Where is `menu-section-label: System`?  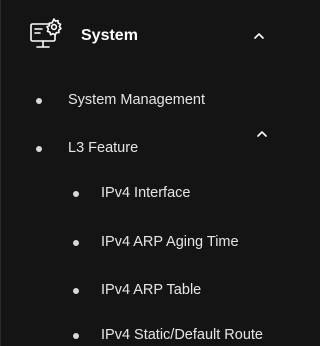
menu-section-label: System is located at coordinates (109, 35).